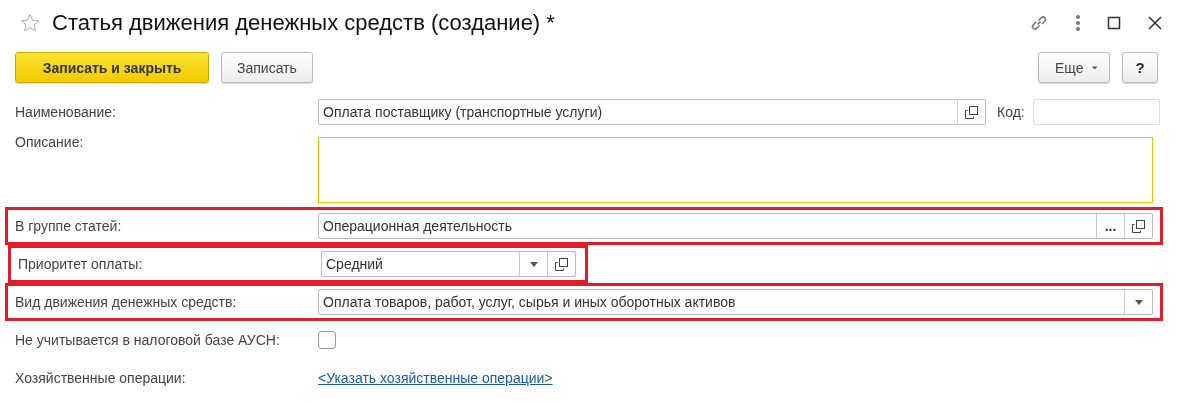 The image size is (1185, 402). I want to click on field-label: Описание:, so click(50, 142).